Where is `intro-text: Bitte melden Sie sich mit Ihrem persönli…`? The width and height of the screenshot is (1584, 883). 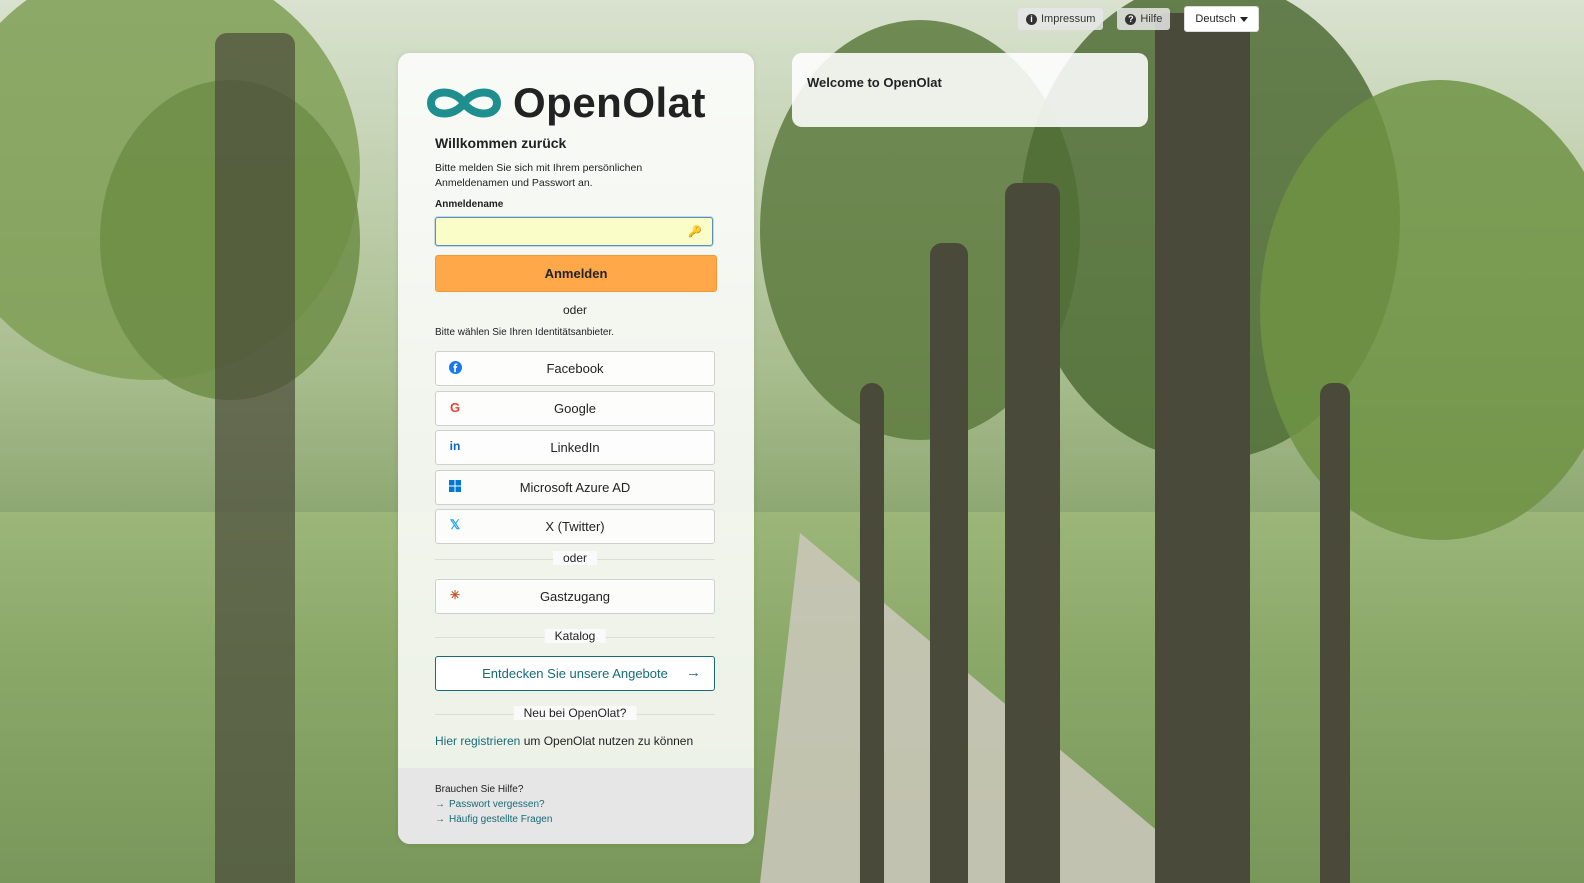
intro-text: Bitte melden Sie sich mit Ihrem persönli… is located at coordinates (539, 175).